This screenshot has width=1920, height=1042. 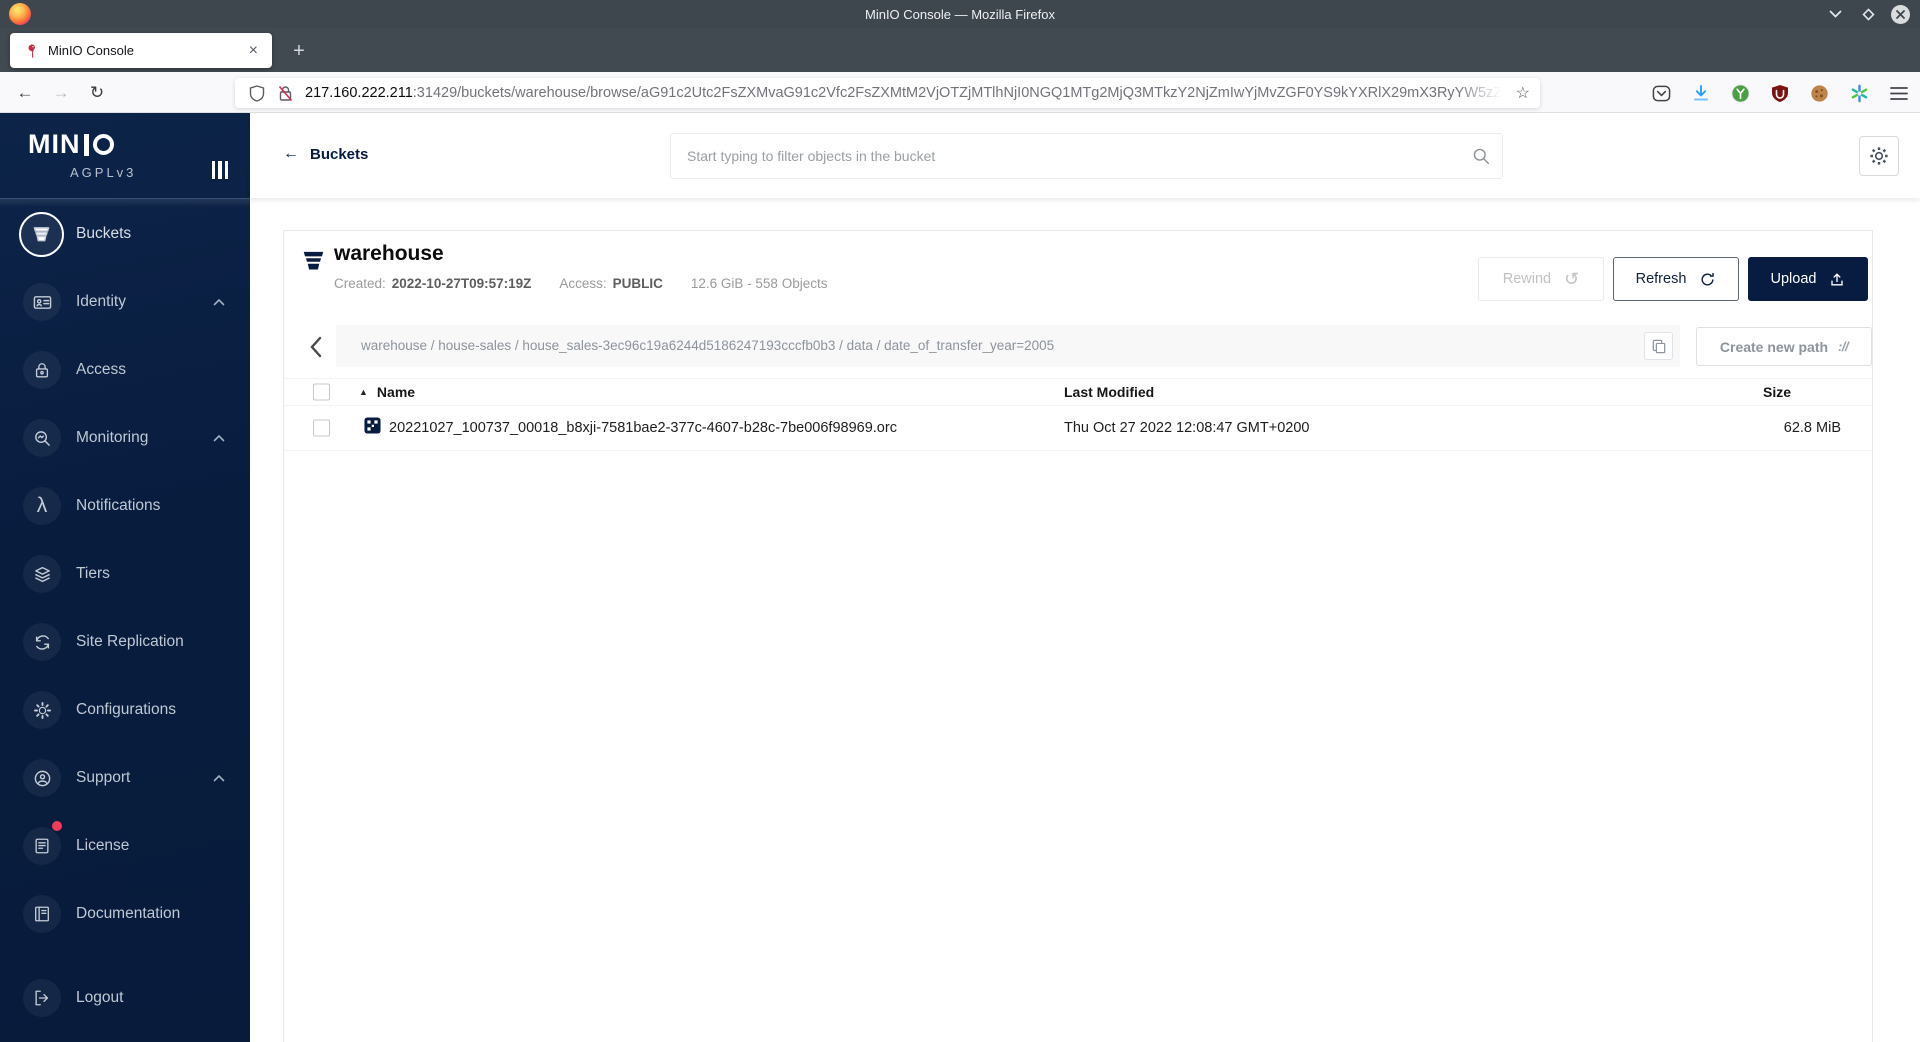 I want to click on sidebar-item-site-replication: Site Replication, so click(x=125, y=642).